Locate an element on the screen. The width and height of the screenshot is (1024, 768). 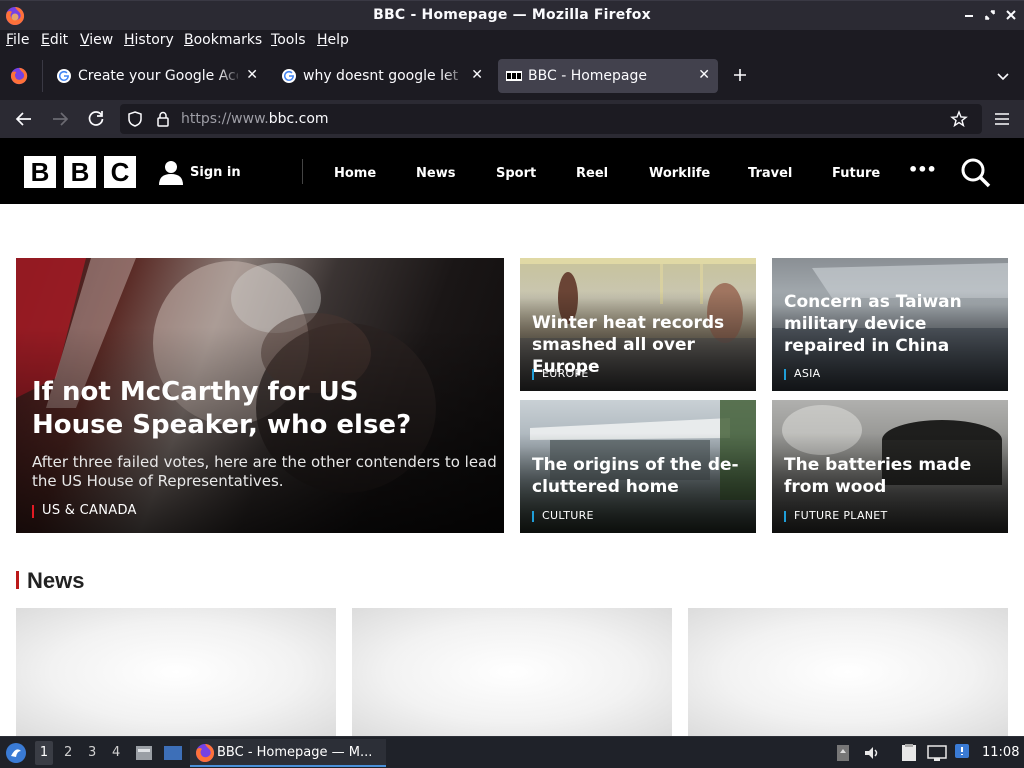
back-button is located at coordinates (24, 119).